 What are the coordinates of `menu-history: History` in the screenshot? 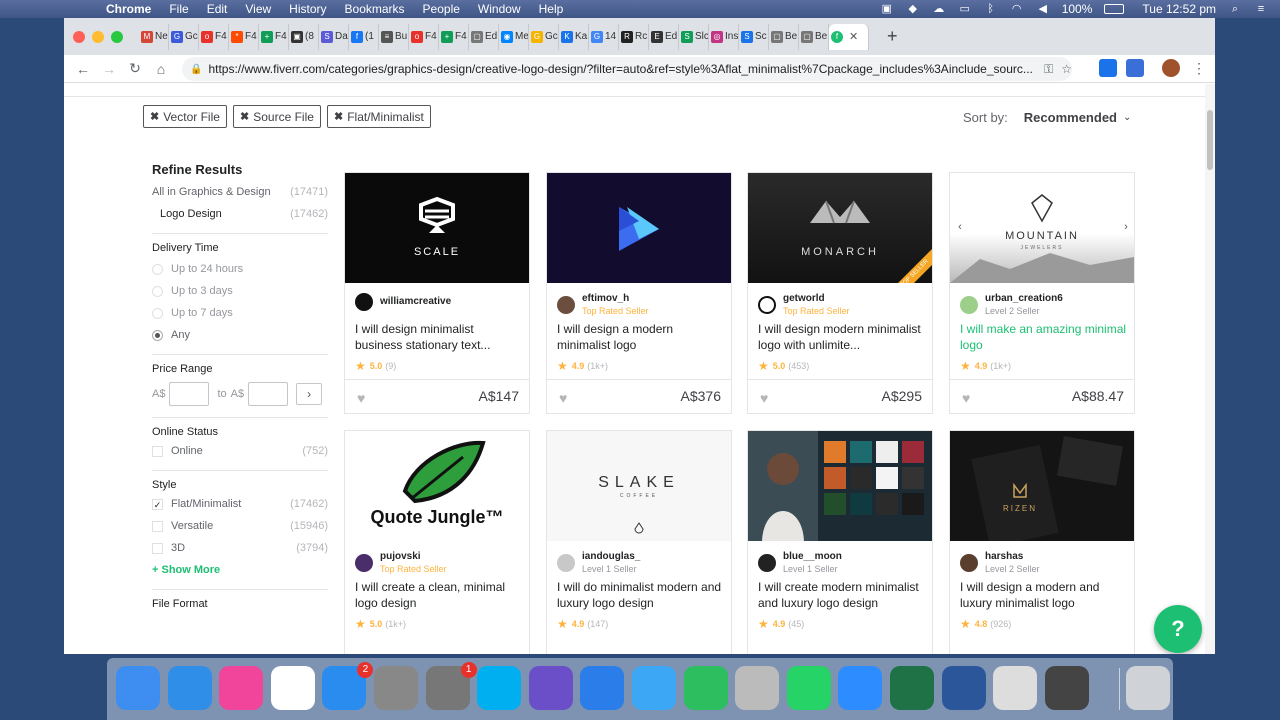 It's located at (307, 9).